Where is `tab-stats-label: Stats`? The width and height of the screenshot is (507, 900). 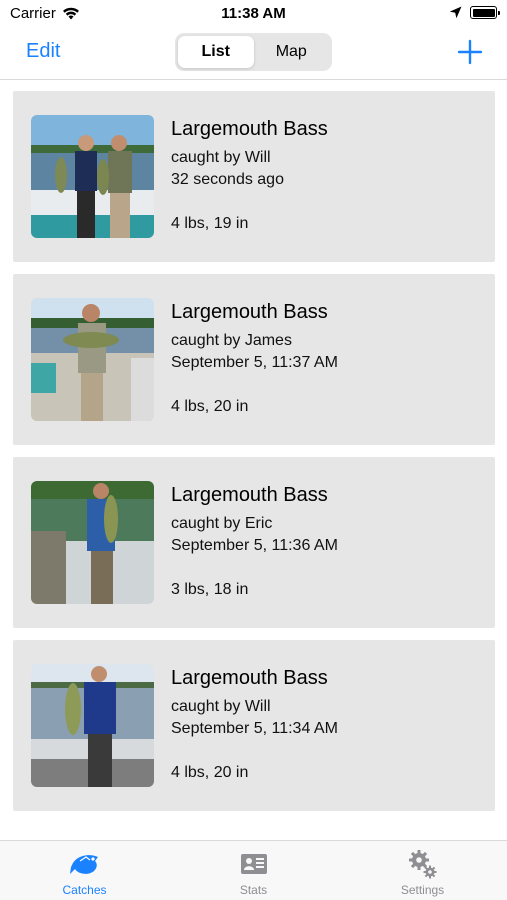
tab-stats-label: Stats is located at coordinates (253, 890).